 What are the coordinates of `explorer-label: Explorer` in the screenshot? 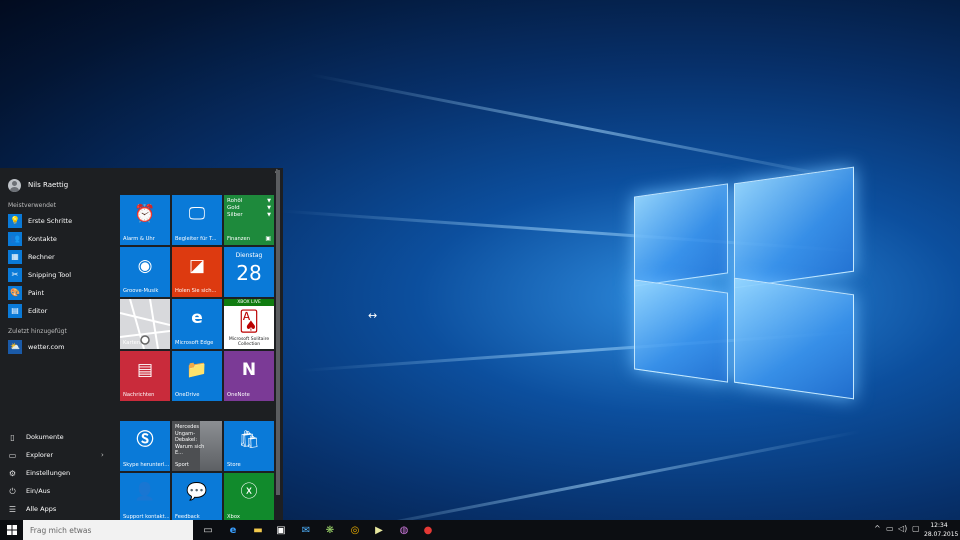 It's located at (40, 455).